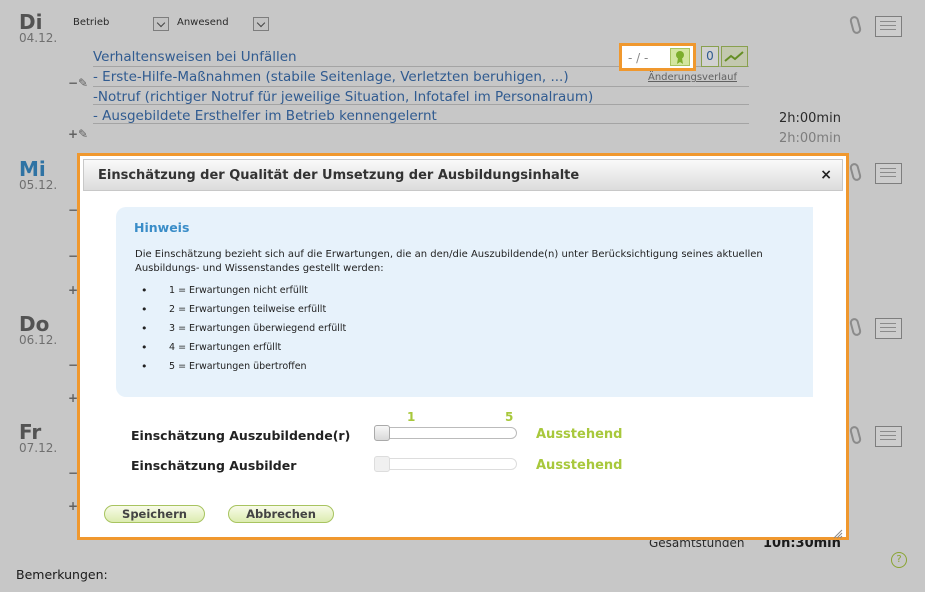 This screenshot has height=592, width=925. Describe the element at coordinates (579, 465) in the screenshot. I see `status-ausbilder: Ausstehend` at that location.